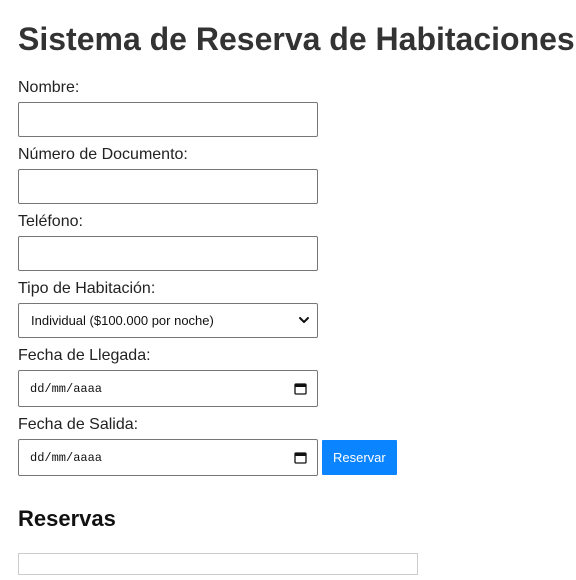 This screenshot has width=576, height=580. I want to click on tipo-habitacion-label: Tipo de Habitación:, so click(87, 288).